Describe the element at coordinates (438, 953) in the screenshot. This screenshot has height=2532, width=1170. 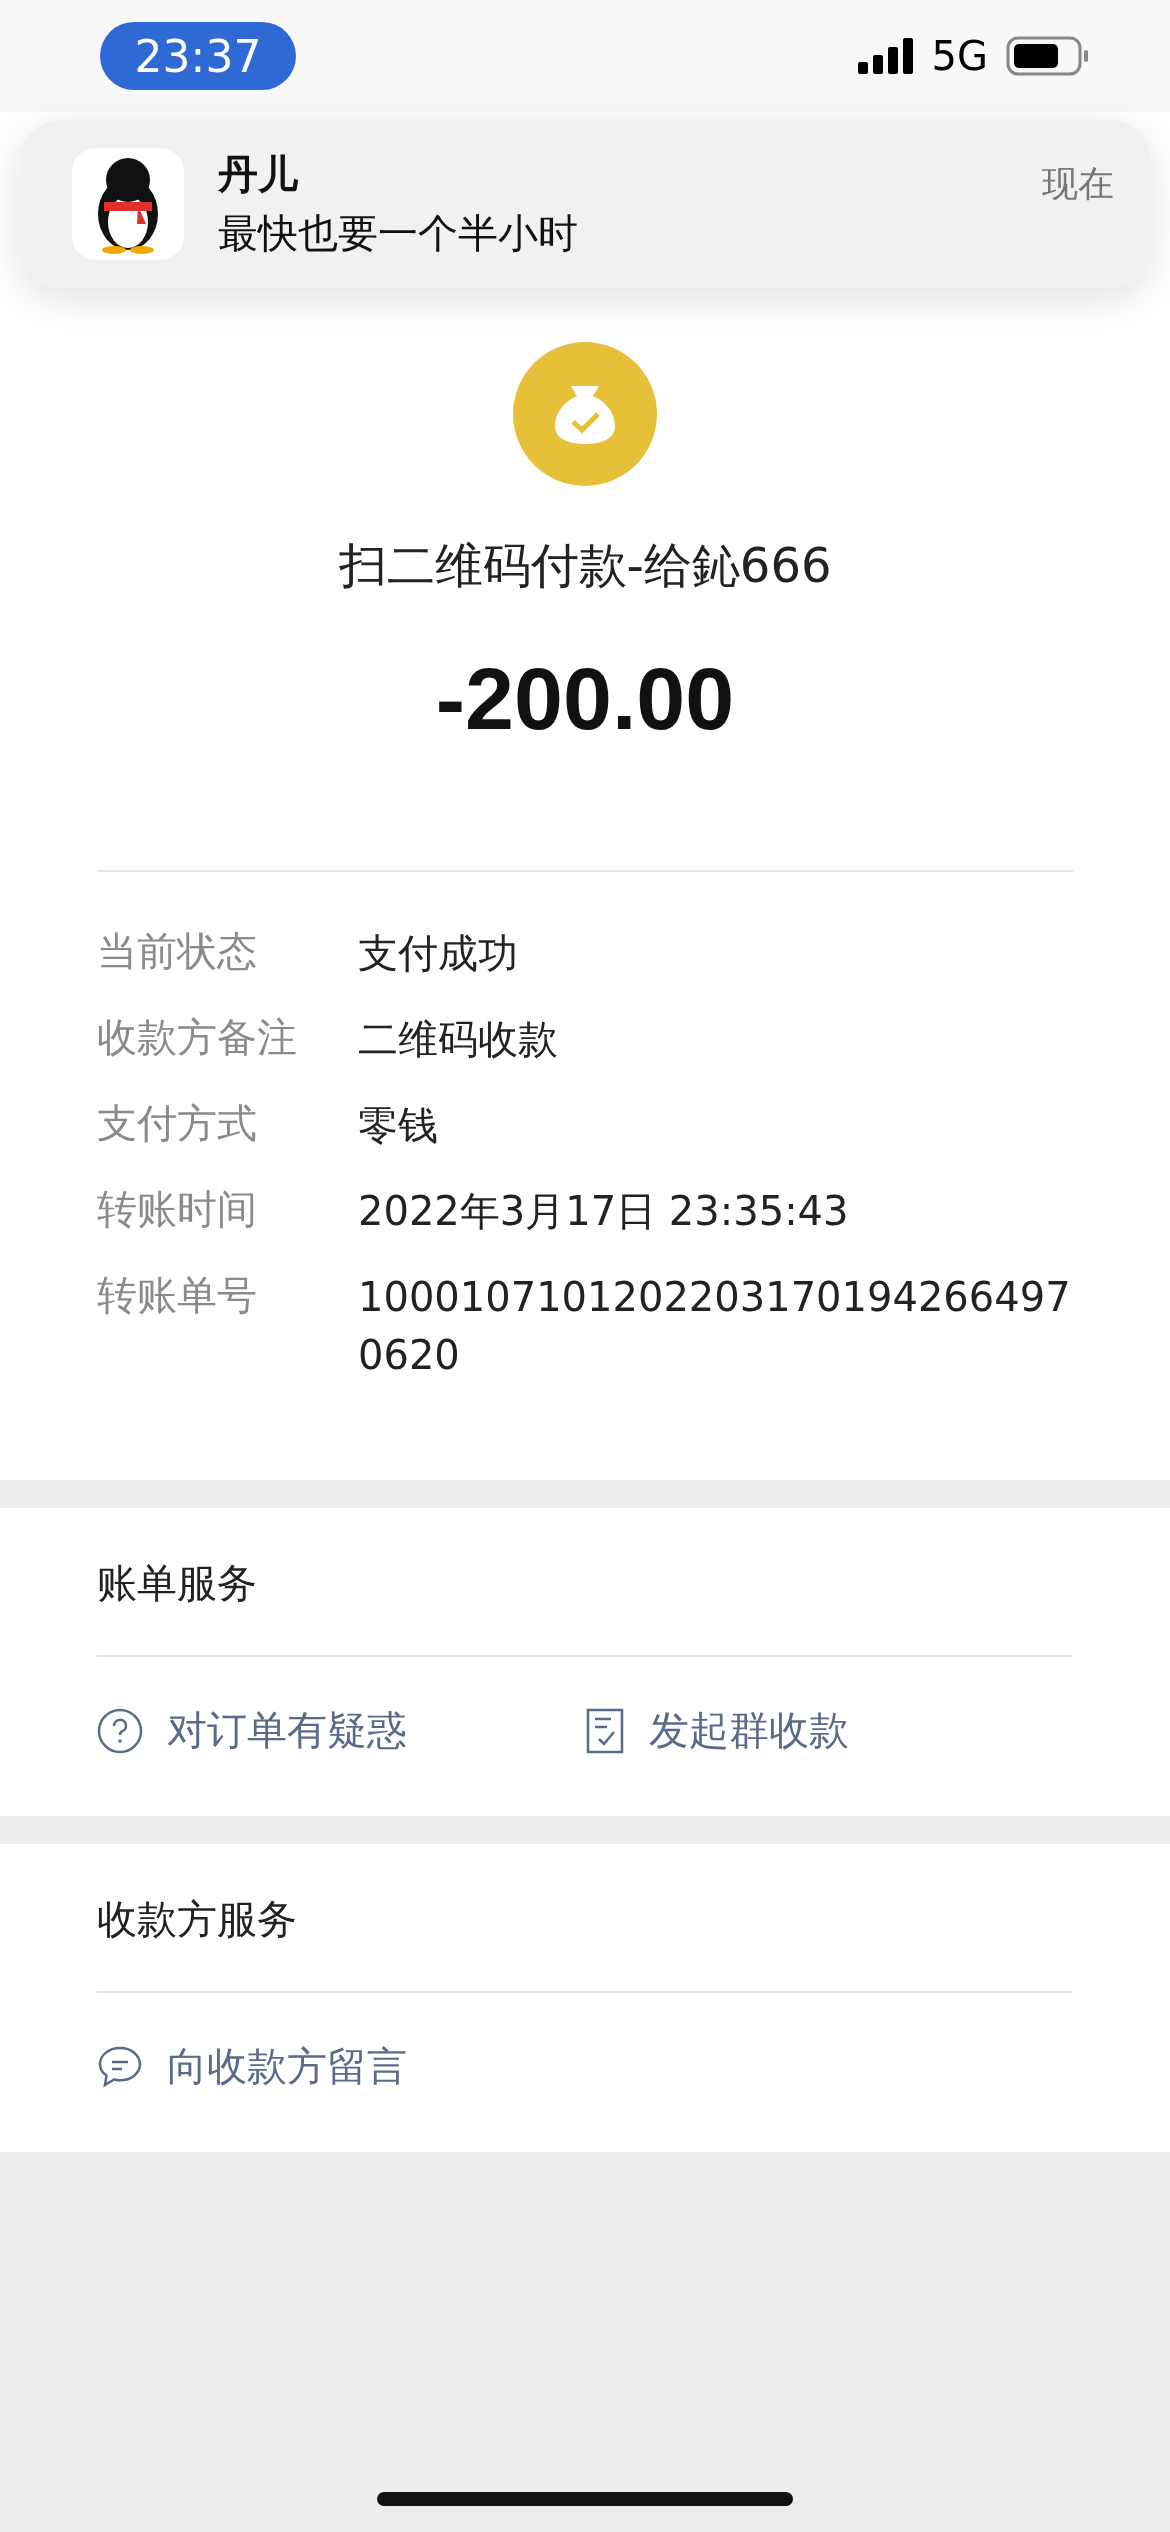
I see `detail-value: 支付成功` at that location.